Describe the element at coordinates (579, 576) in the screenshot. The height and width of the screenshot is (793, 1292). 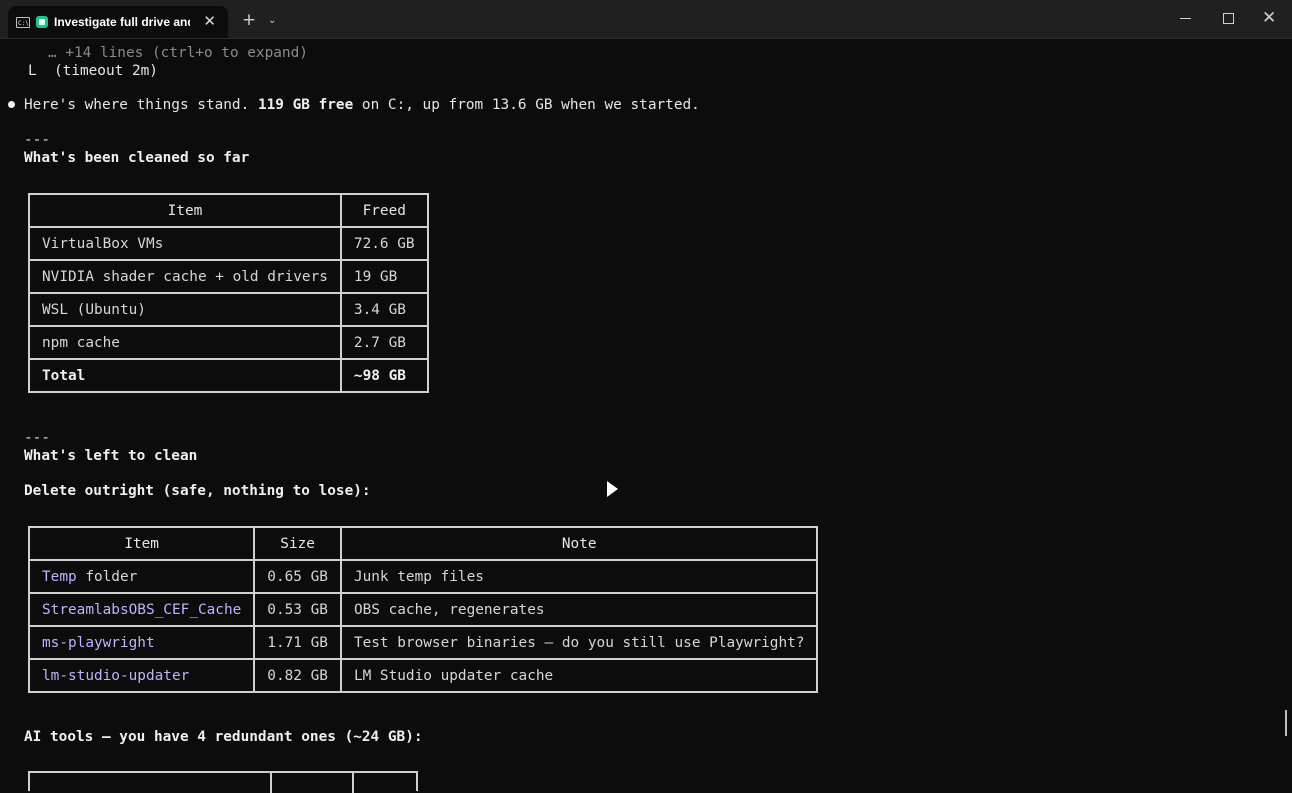
I see `cell-note: Junk temp files` at that location.